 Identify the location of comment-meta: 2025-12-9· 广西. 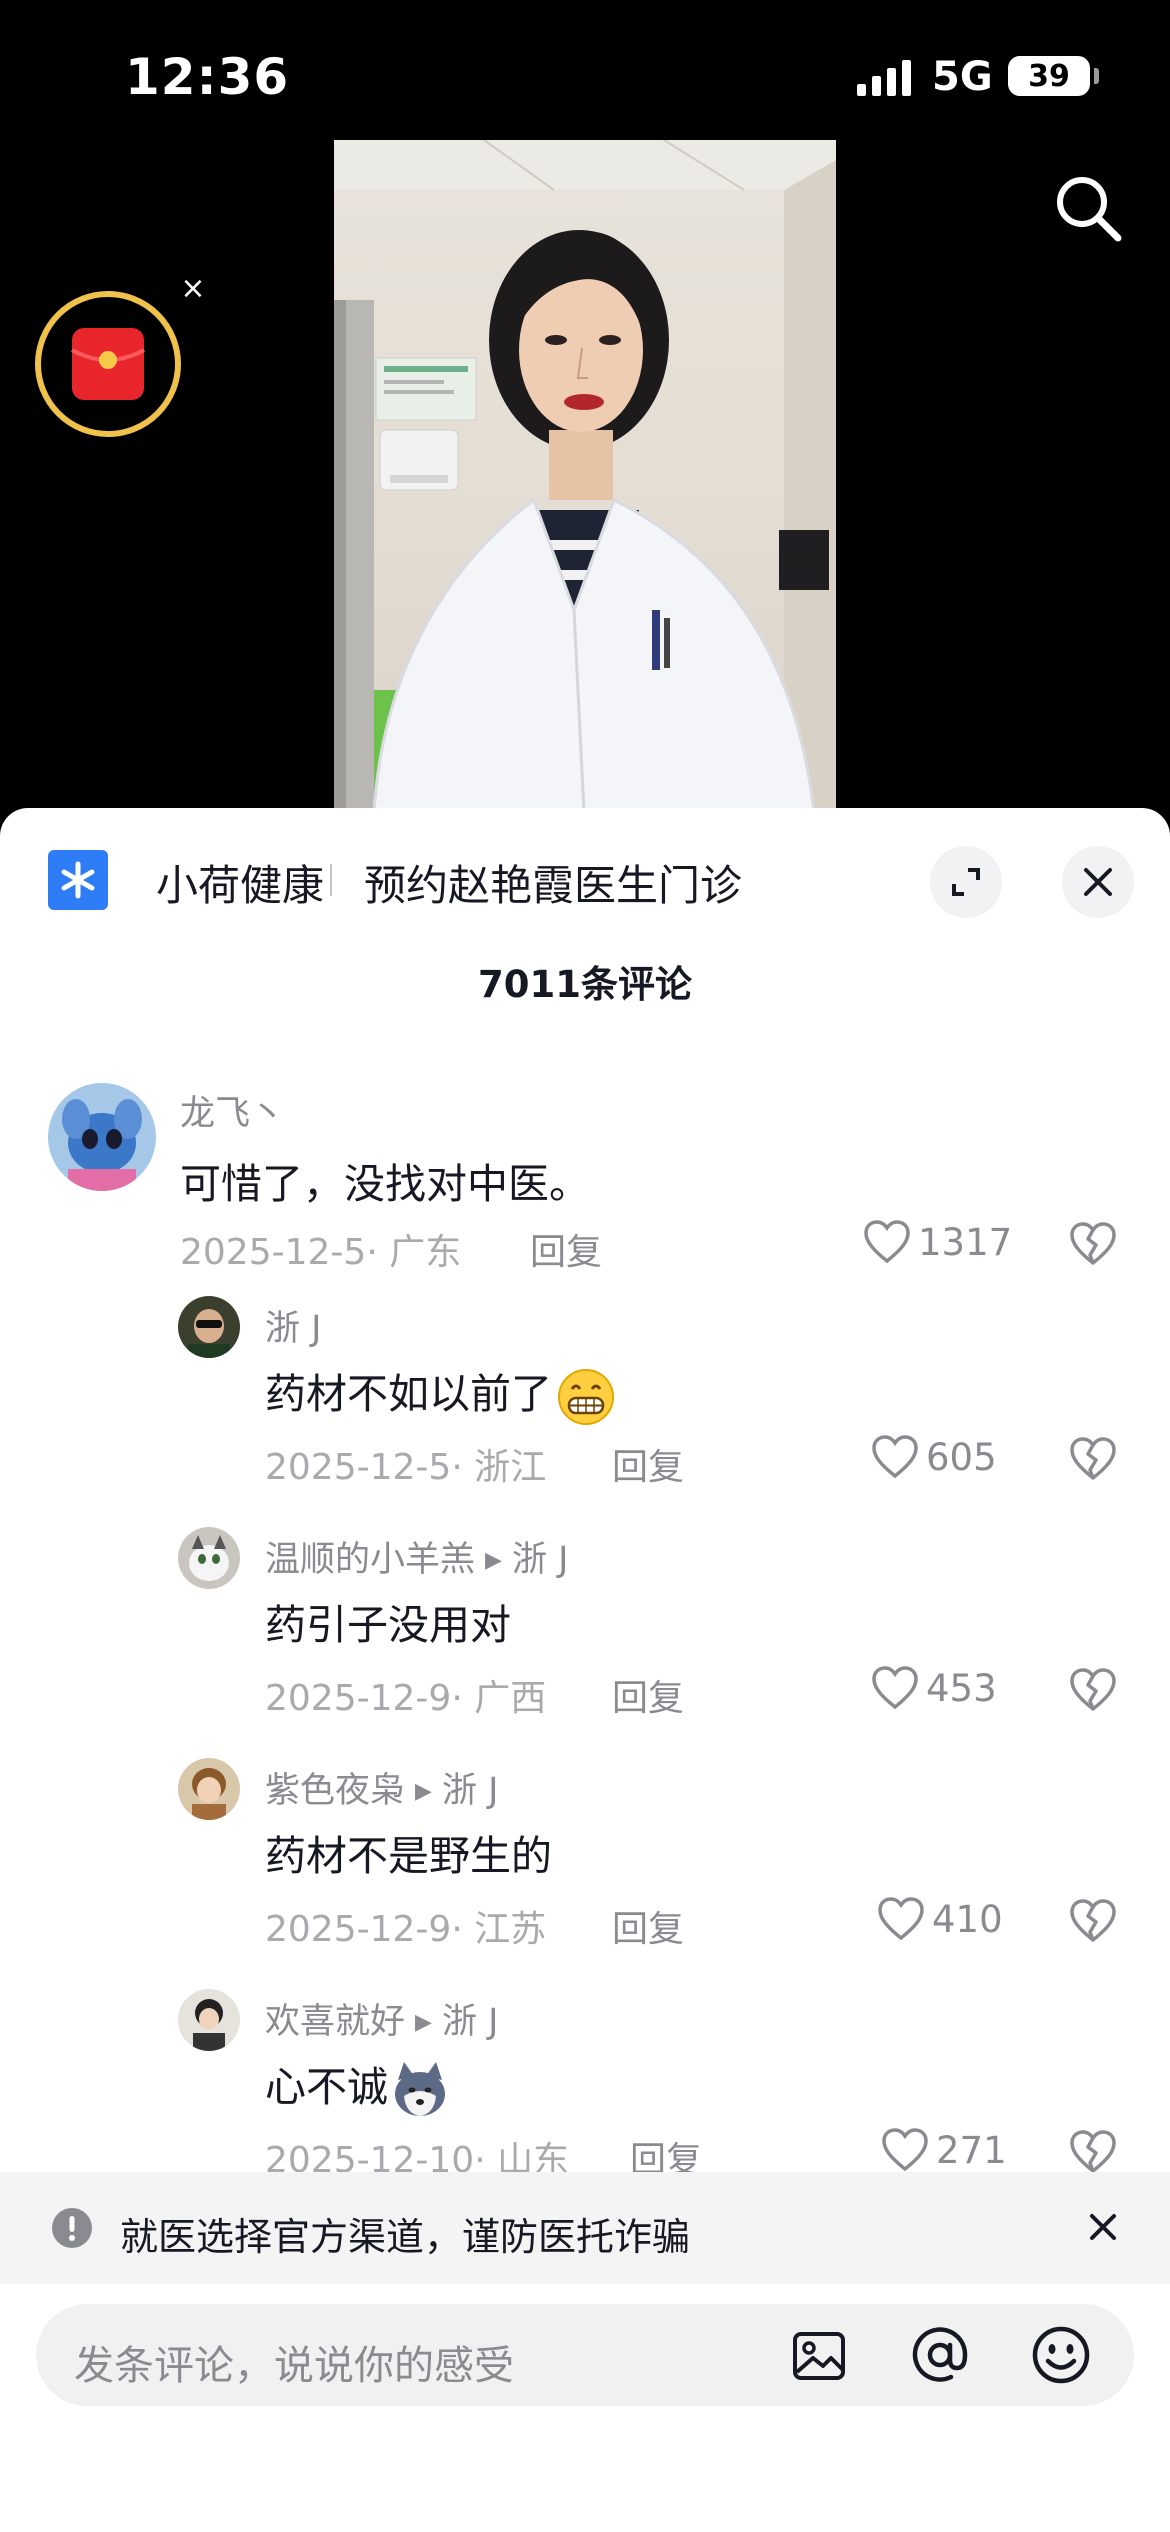
(405, 1695).